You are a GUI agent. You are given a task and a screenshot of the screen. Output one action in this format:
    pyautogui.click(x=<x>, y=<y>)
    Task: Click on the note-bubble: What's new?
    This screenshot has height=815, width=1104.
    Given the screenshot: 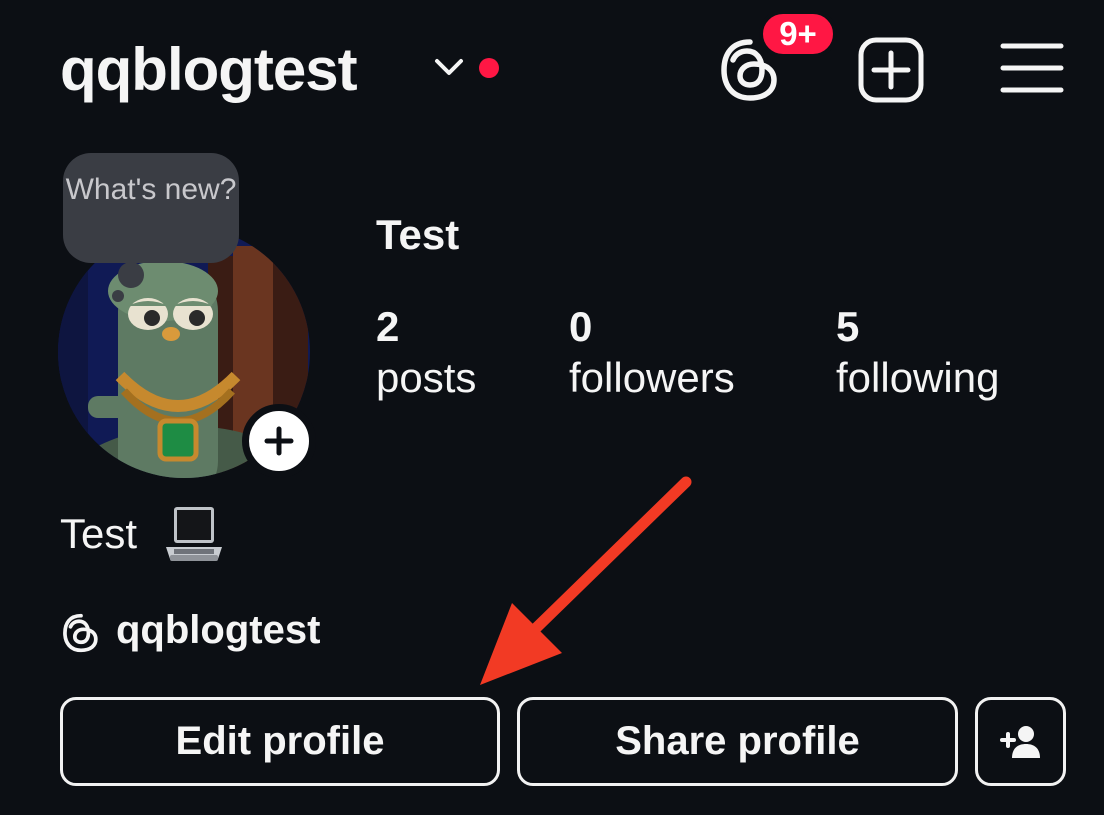 What is the action you would take?
    pyautogui.click(x=151, y=208)
    